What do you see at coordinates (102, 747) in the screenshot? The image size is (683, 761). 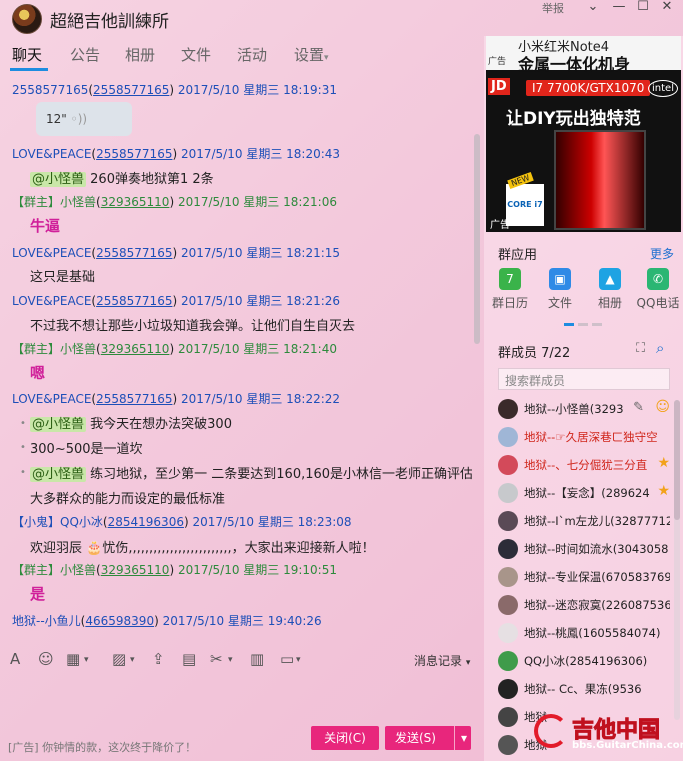 I see `footer-ad-link: [广告] 你钟情的款，这次终于降价了！` at bounding box center [102, 747].